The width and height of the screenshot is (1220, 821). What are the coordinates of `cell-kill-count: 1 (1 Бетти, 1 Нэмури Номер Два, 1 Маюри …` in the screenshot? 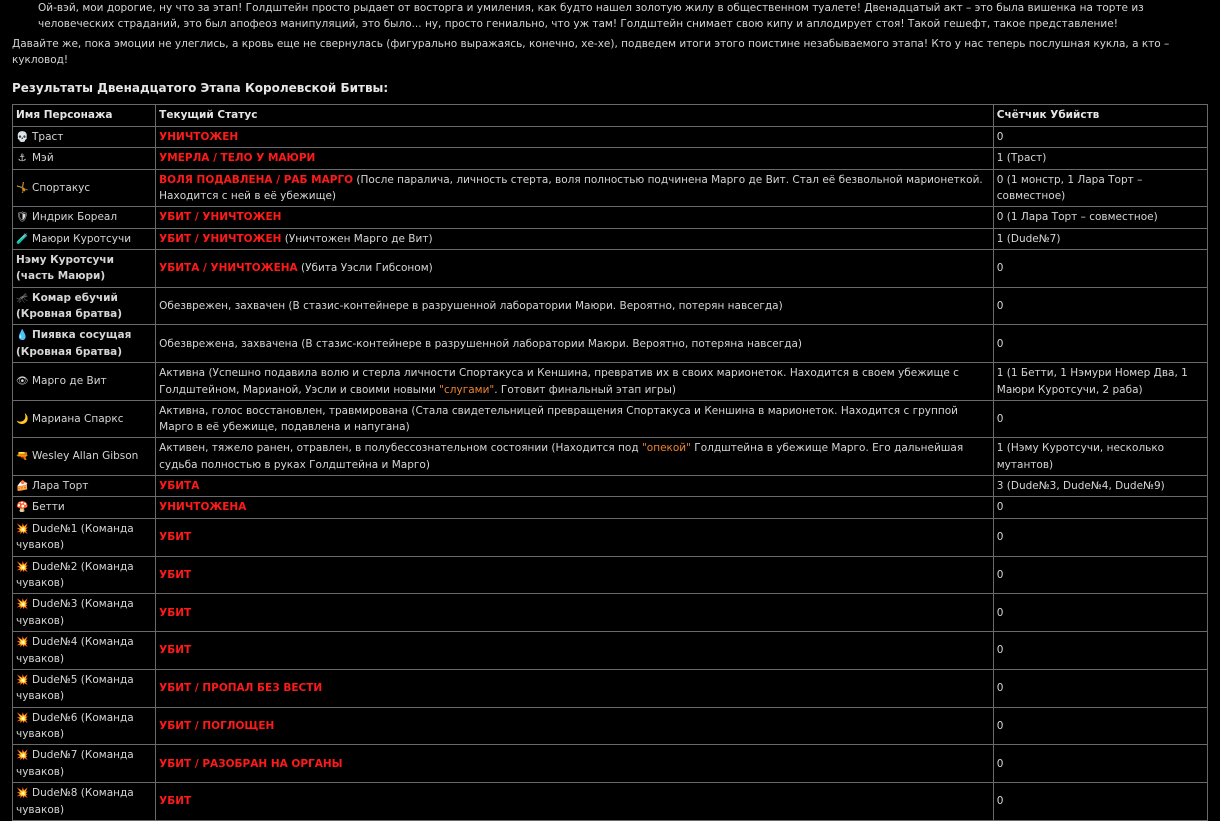 It's located at (1100, 381).